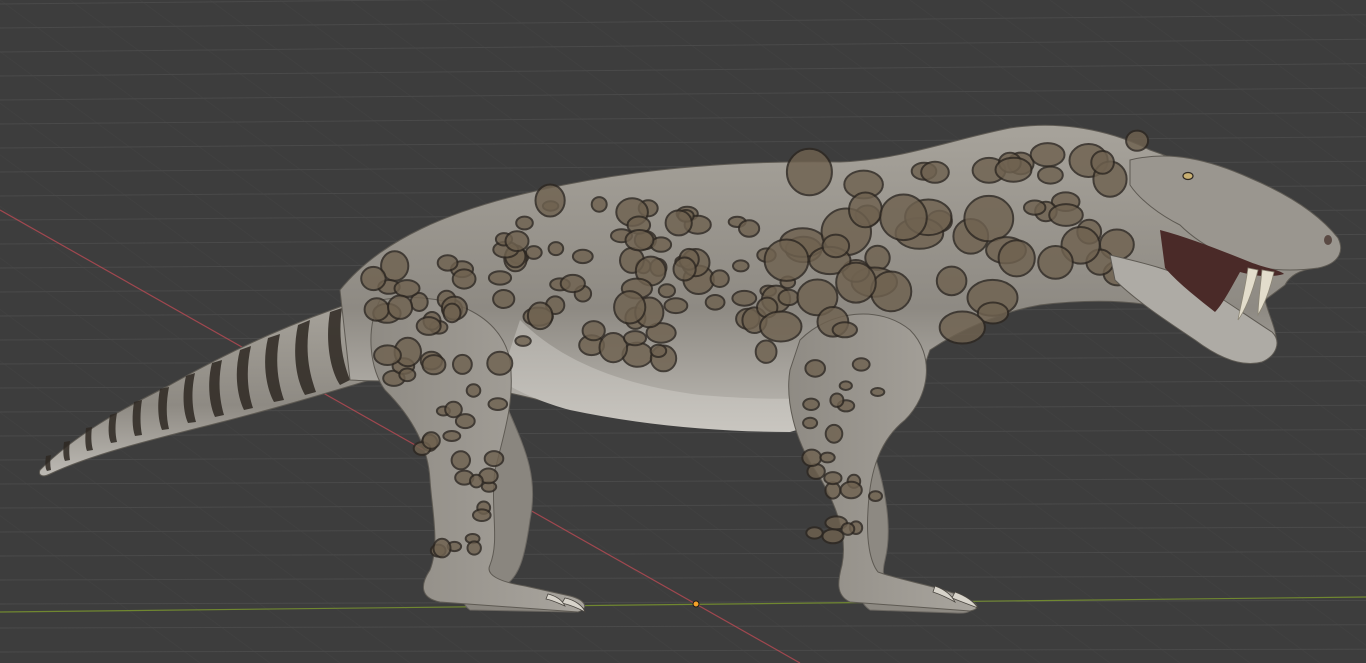 Image resolution: width=1366 pixels, height=663 pixels. Describe the element at coordinates (696, 604) in the screenshot. I see `origin-marker` at that location.